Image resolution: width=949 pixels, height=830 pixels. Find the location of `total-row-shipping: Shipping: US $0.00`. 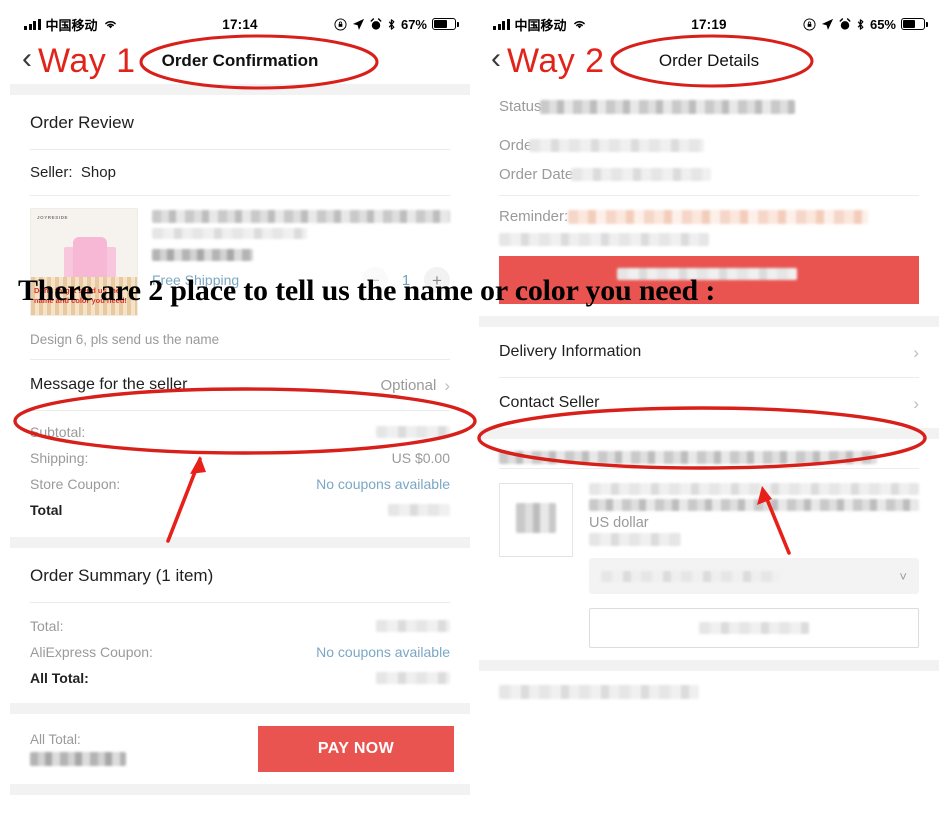

total-row-shipping: Shipping: US $0.00 is located at coordinates (240, 458).